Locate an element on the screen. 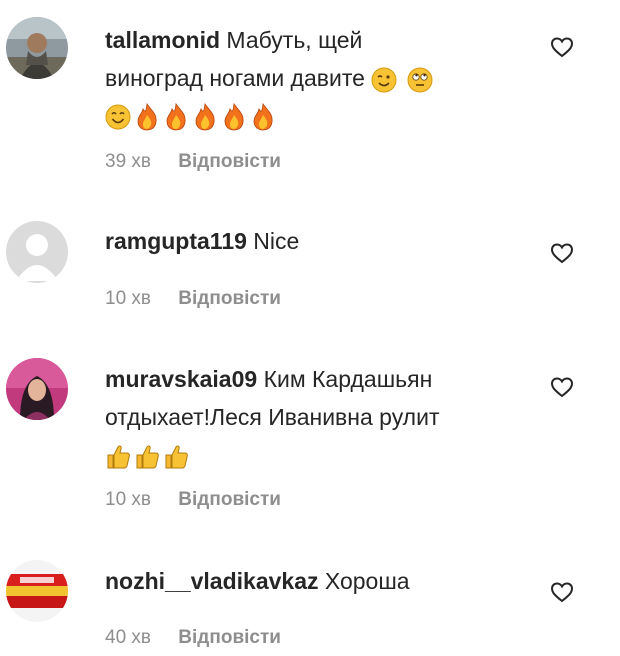  comment-text: отдыхает!Леся Иванивна рулит is located at coordinates (272, 417).